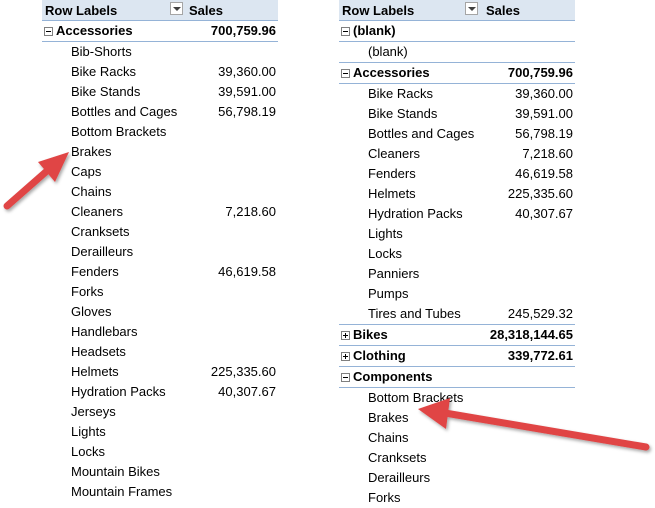  What do you see at coordinates (100, 231) in the screenshot?
I see `row-label: Cranksets` at bounding box center [100, 231].